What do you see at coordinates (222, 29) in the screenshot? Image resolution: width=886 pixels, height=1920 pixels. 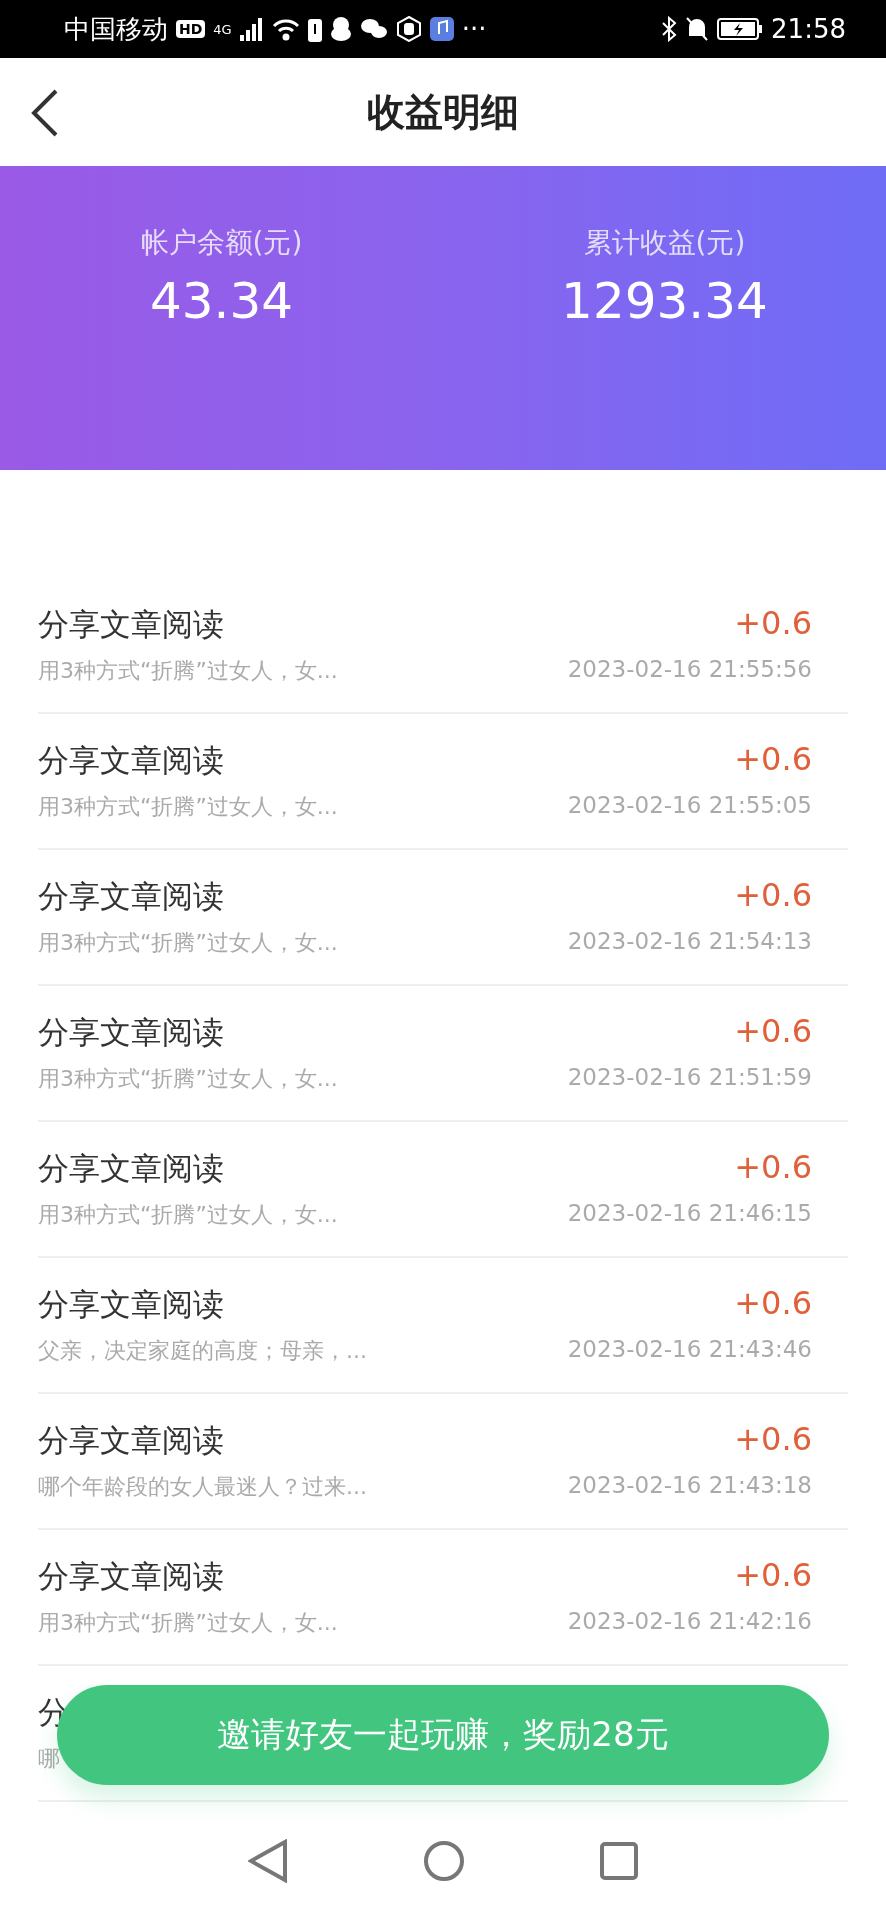 I see `network-type: 4G` at bounding box center [222, 29].